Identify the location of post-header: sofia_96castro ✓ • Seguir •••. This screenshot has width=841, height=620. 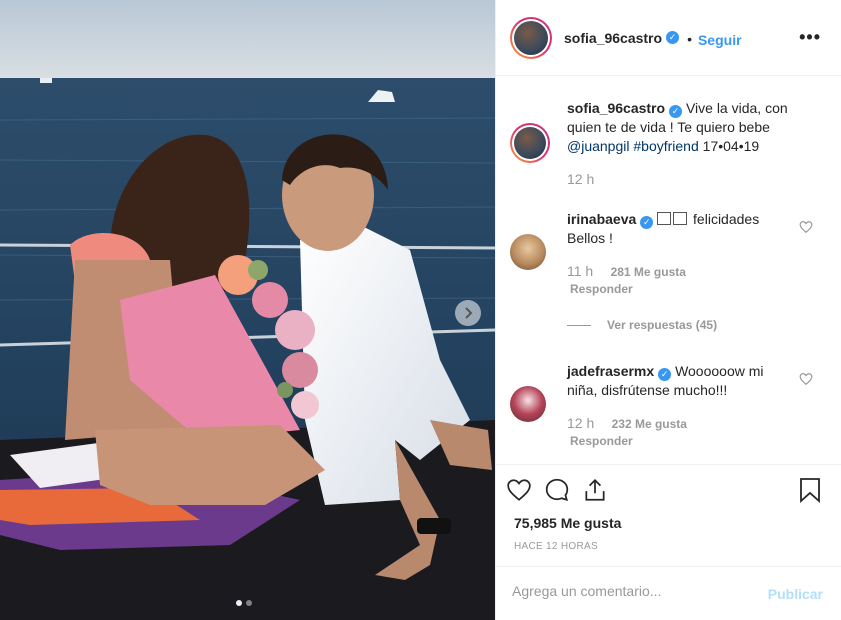
(668, 38).